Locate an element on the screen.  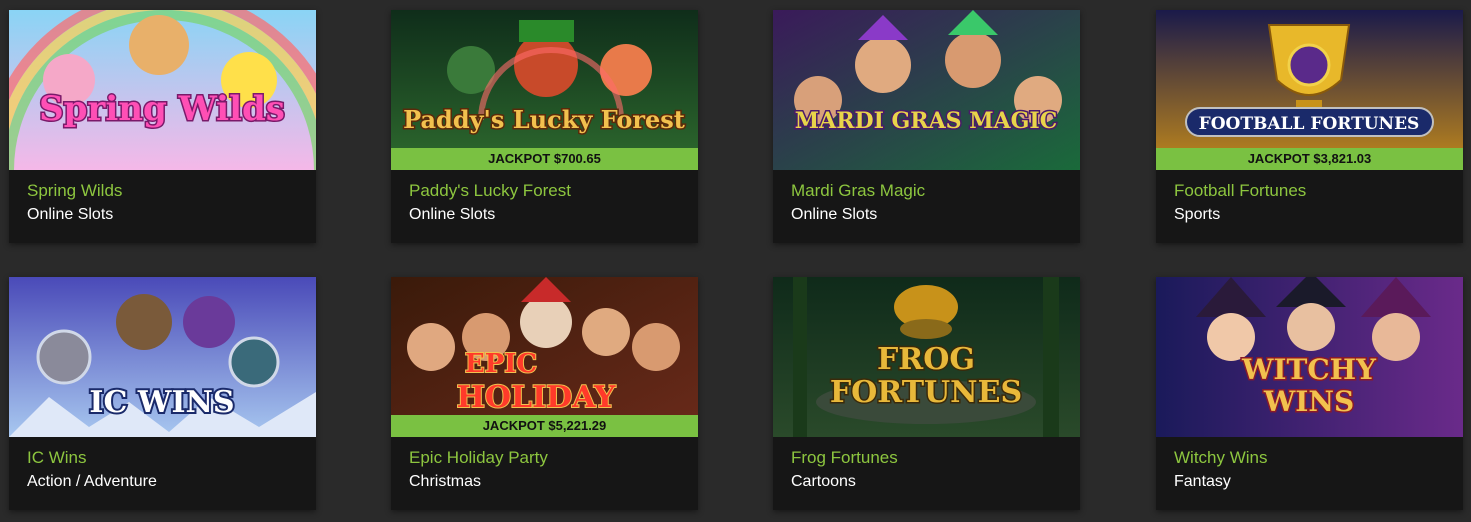
game-thumbnail: IC WINS is located at coordinates (162, 357).